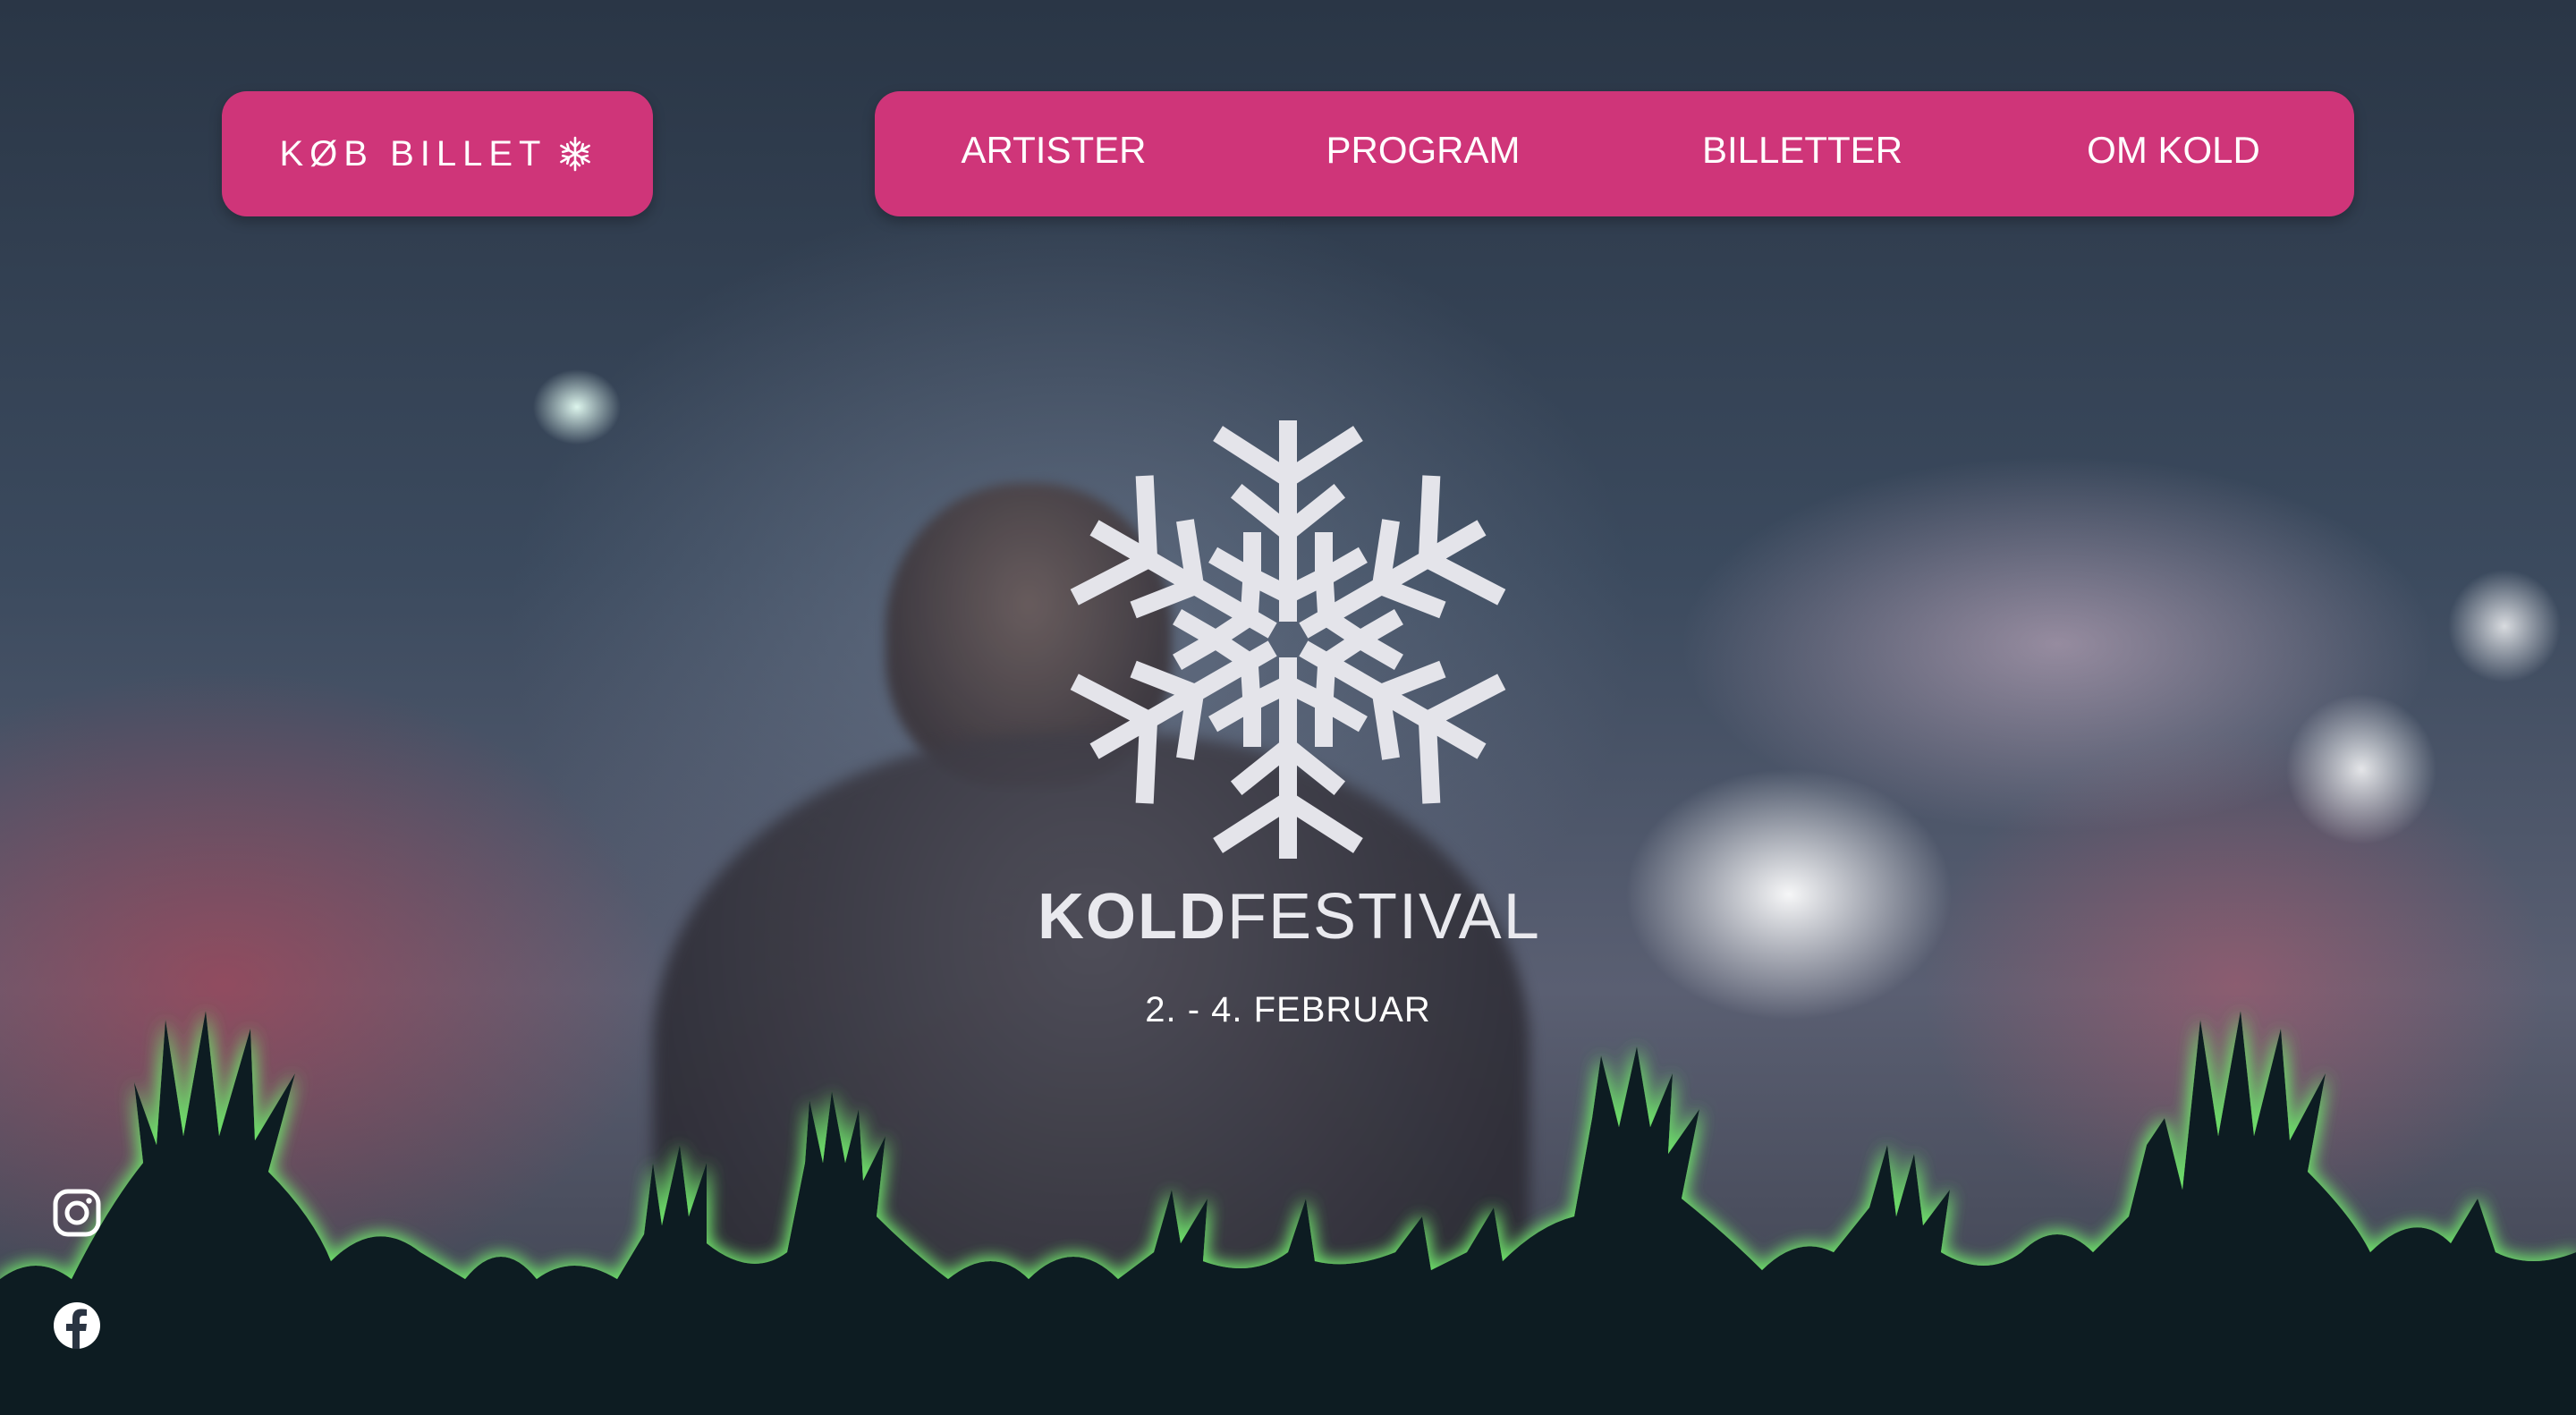 The height and width of the screenshot is (1415, 2576). What do you see at coordinates (413, 153) in the screenshot?
I see `buy-ticket-label: KØB BILLET` at bounding box center [413, 153].